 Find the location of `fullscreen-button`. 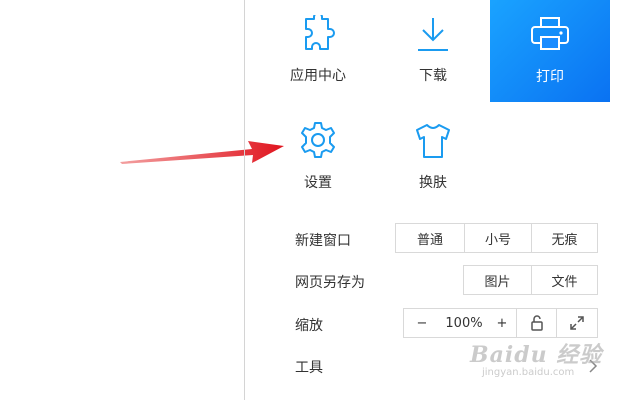

fullscreen-button is located at coordinates (576, 323).